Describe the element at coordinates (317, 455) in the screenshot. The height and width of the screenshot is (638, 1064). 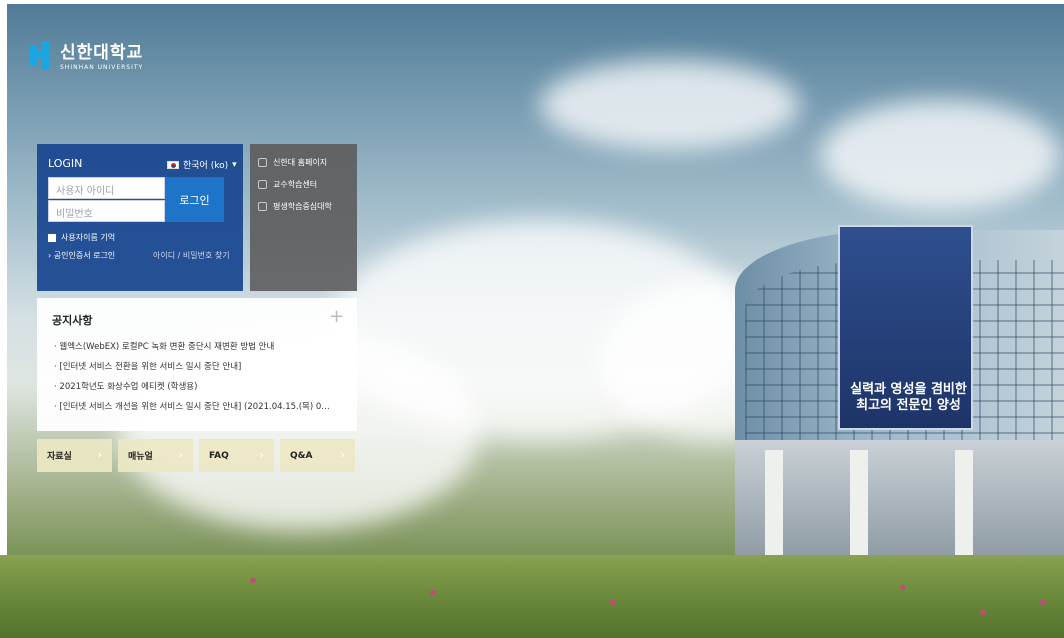
I see `qna-button: Q&A ›` at that location.